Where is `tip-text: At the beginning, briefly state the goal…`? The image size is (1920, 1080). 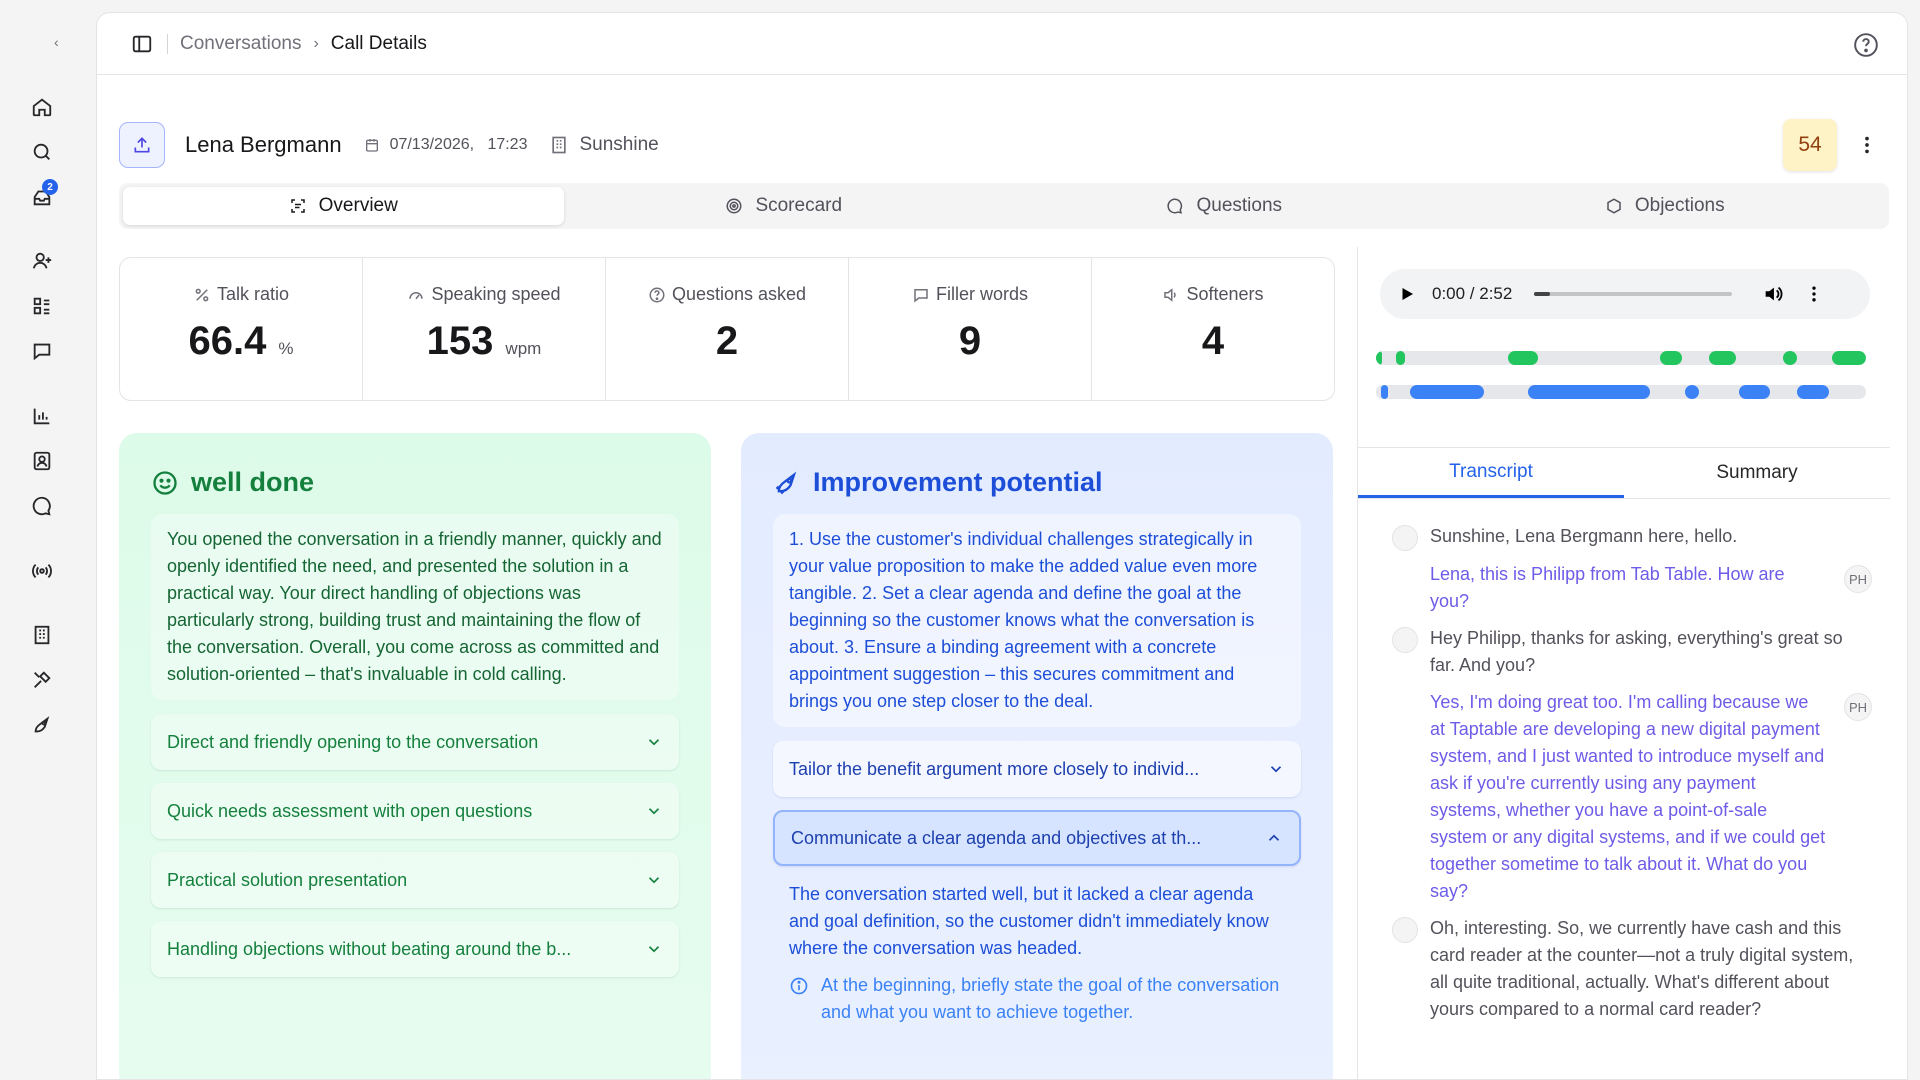 tip-text: At the beginning, briefly state the goal… is located at coordinates (1050, 998).